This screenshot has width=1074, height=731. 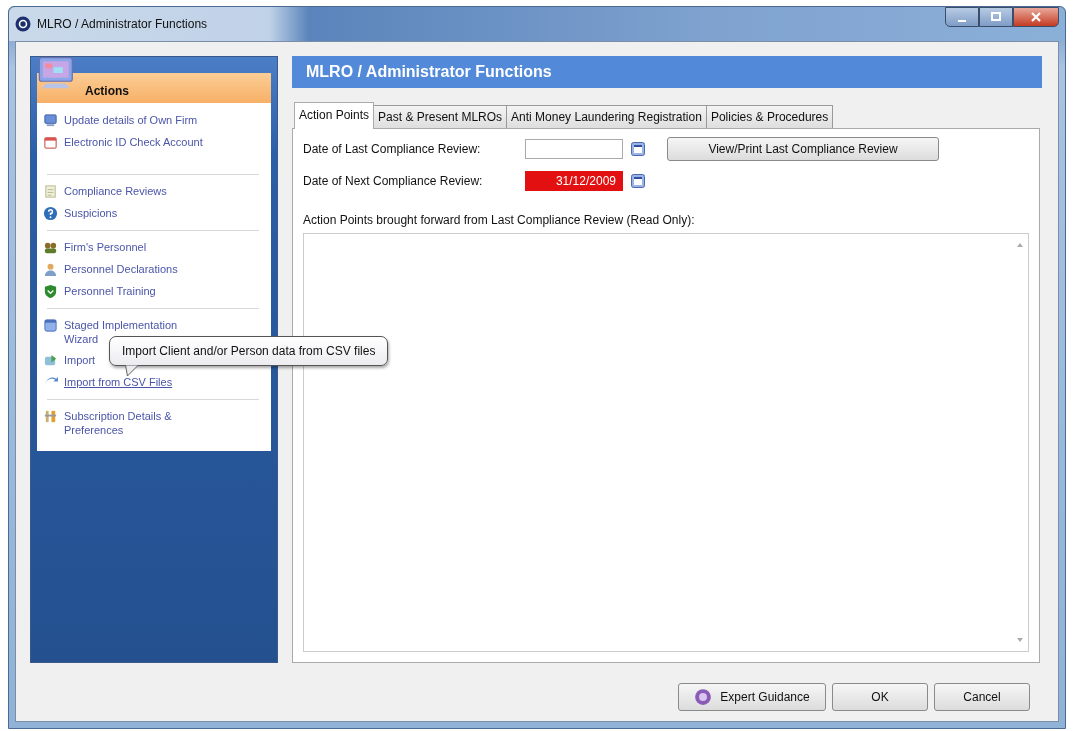 What do you see at coordinates (50, 291) in the screenshot?
I see `shield-icon` at bounding box center [50, 291].